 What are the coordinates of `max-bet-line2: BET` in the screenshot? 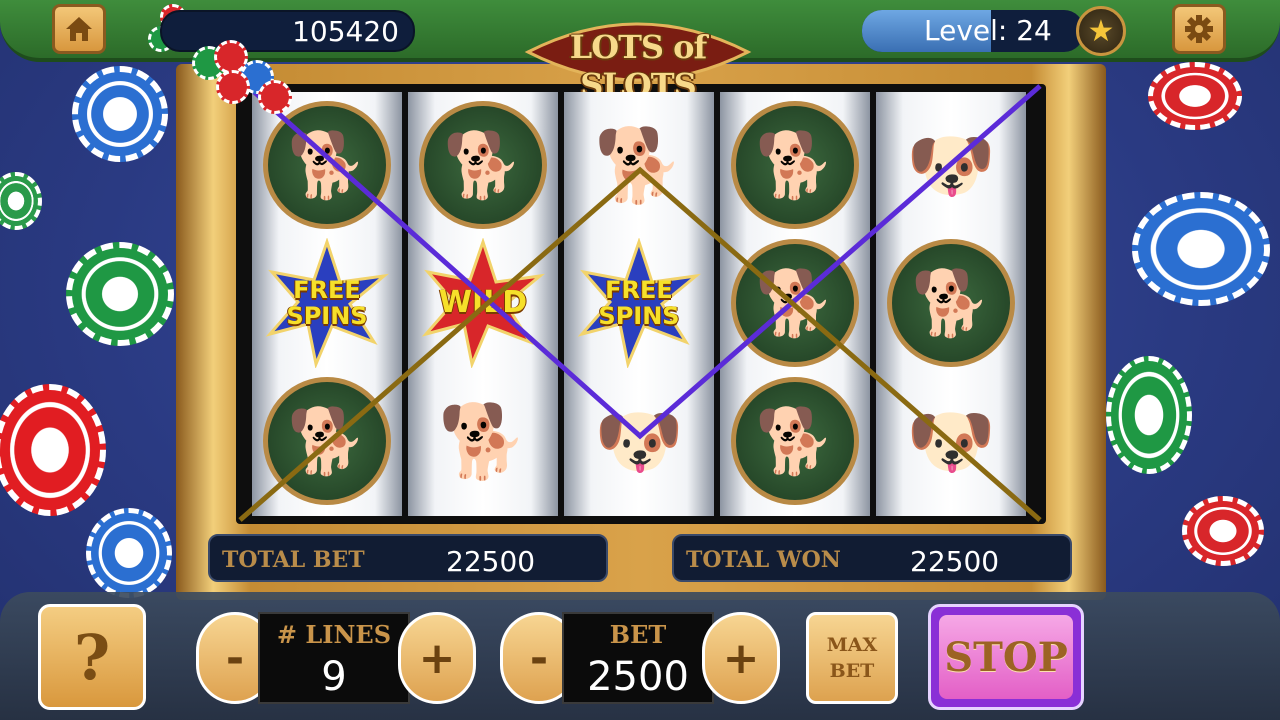 It's located at (852, 671).